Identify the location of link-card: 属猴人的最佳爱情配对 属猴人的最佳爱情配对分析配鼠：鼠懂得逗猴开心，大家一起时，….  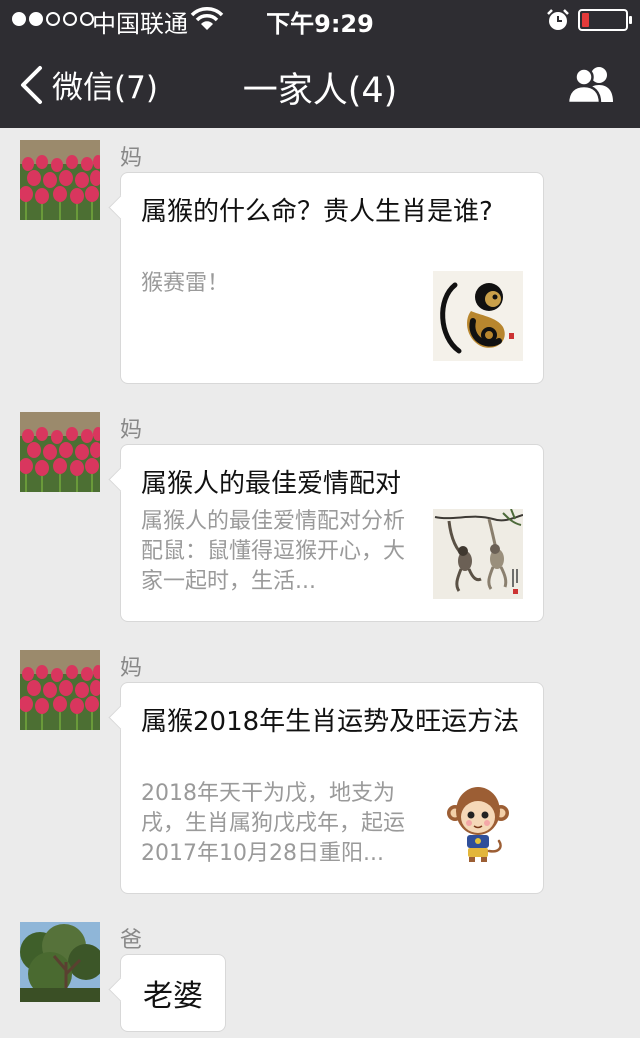
(332, 533).